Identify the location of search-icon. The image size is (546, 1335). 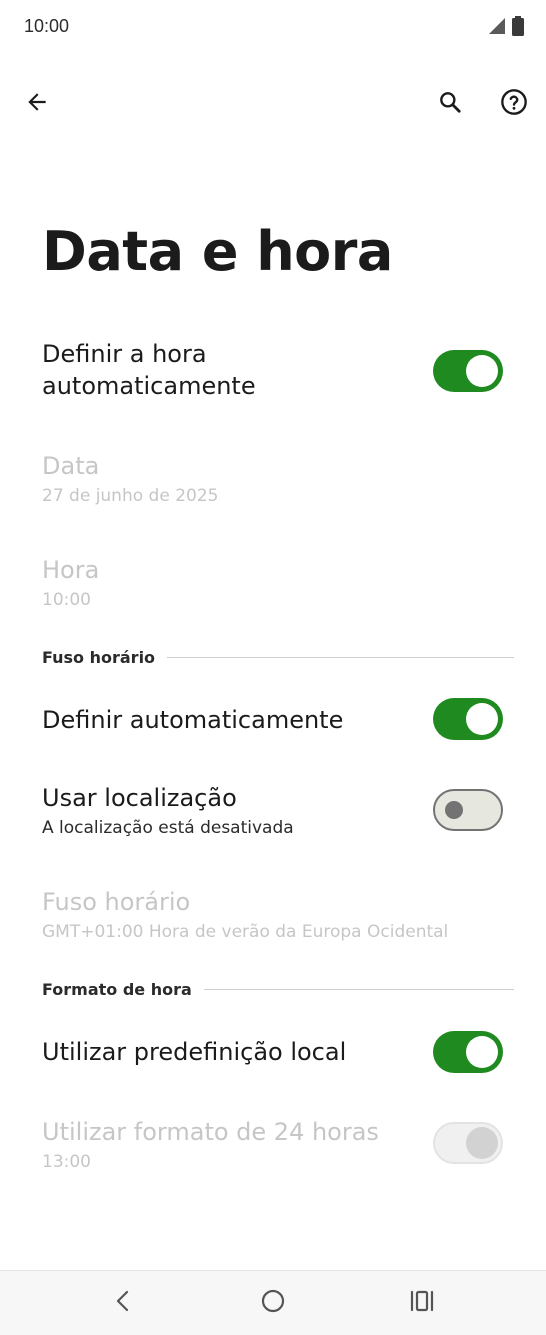
(450, 104).